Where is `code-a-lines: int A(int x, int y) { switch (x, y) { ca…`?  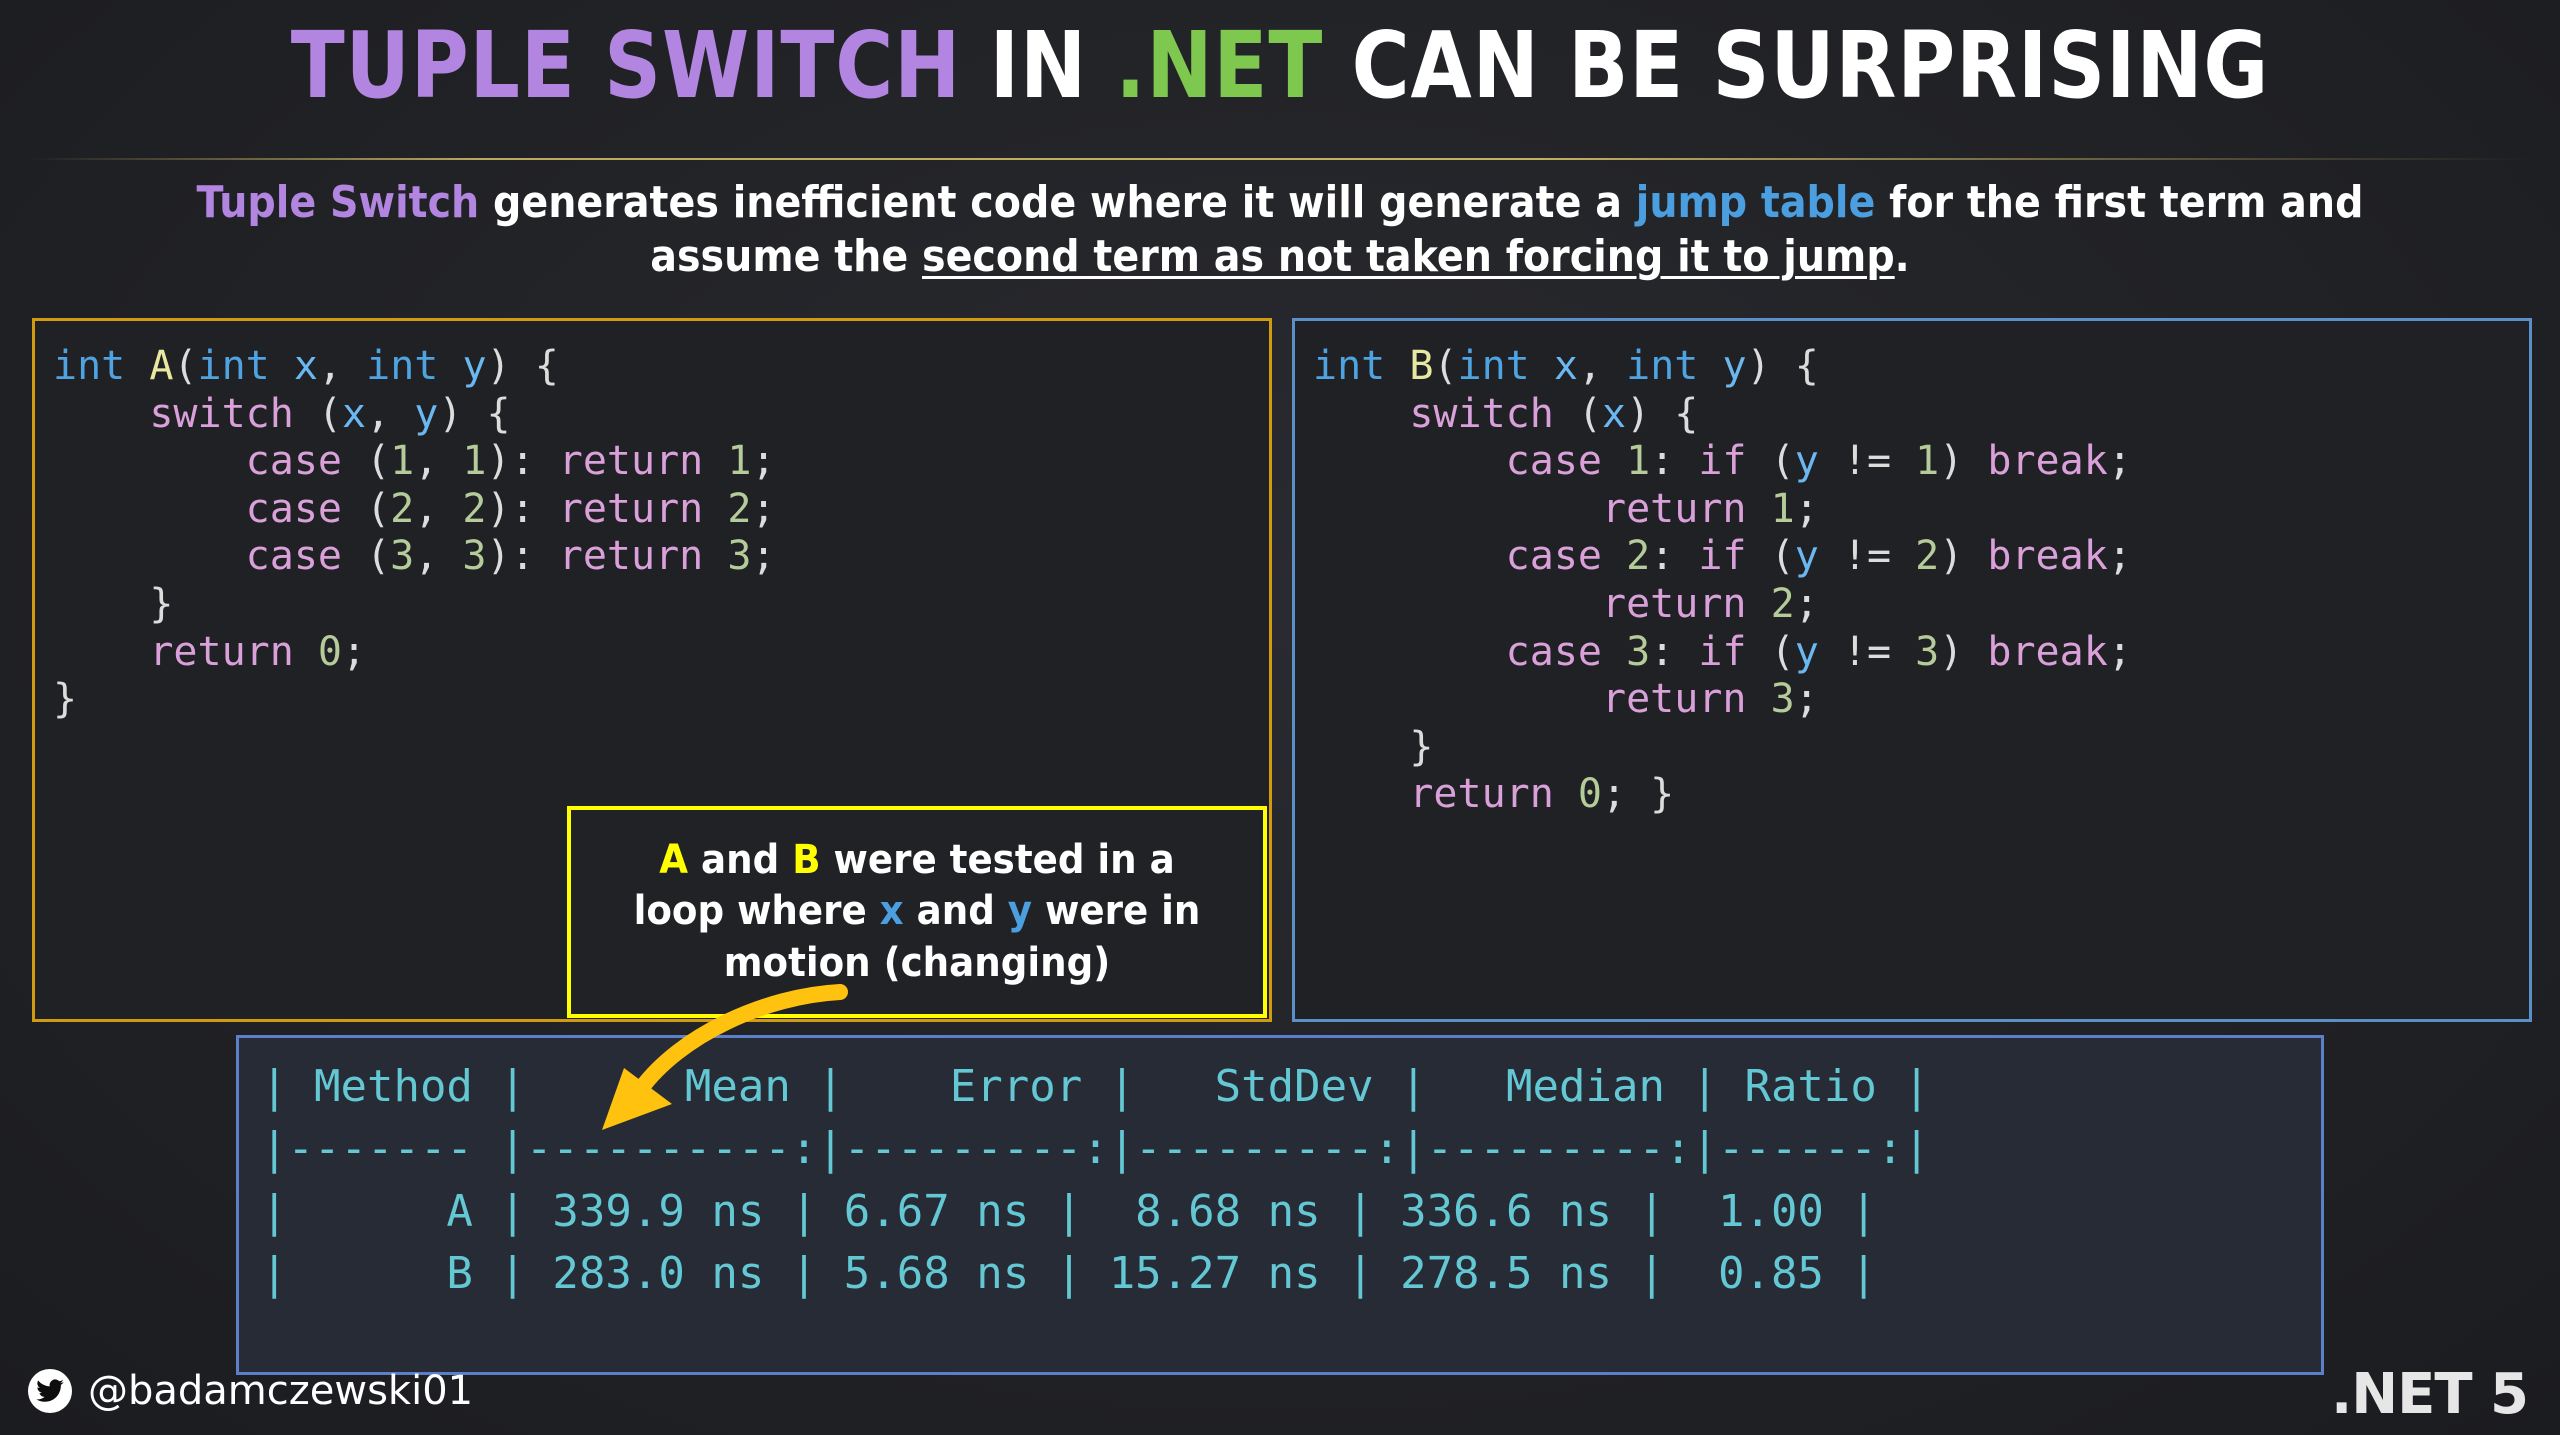 code-a-lines: int A(int x, int y) { switch (x, y) { ca… is located at coordinates (661, 533).